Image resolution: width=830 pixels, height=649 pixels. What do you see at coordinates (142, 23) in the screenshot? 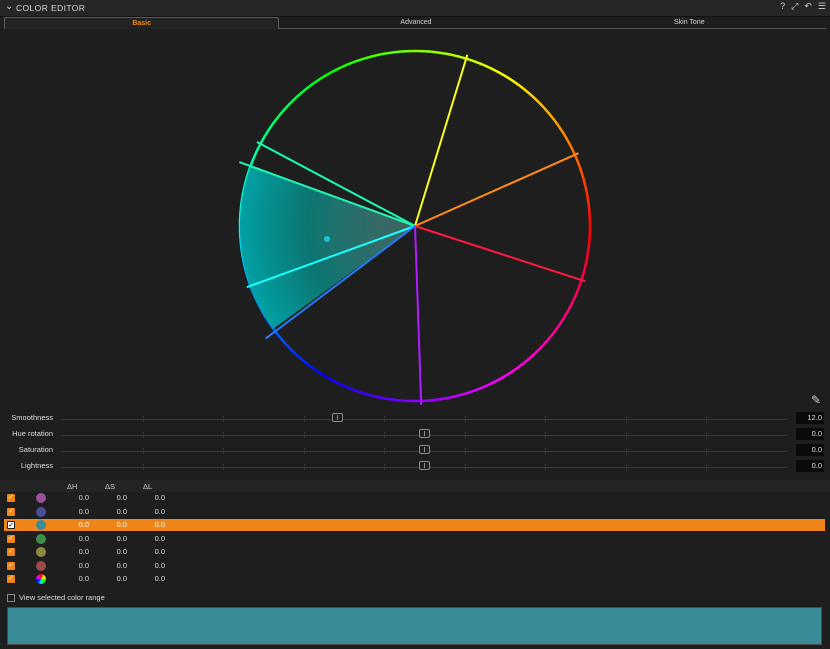
I see `tab-basic: Basic` at bounding box center [142, 23].